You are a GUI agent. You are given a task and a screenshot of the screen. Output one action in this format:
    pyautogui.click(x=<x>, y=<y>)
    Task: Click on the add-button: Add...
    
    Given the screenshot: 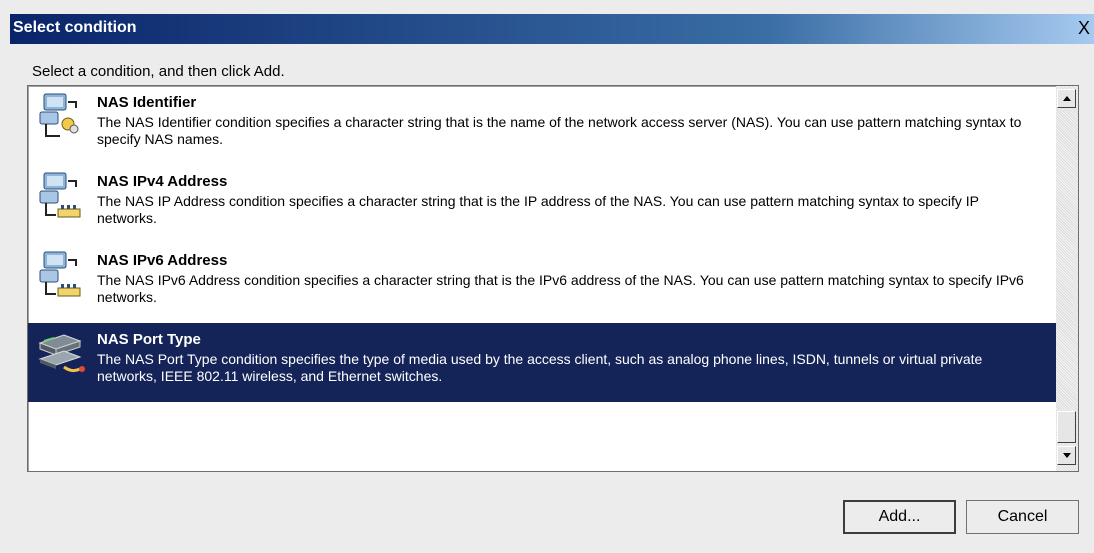 What is the action you would take?
    pyautogui.click(x=899, y=517)
    